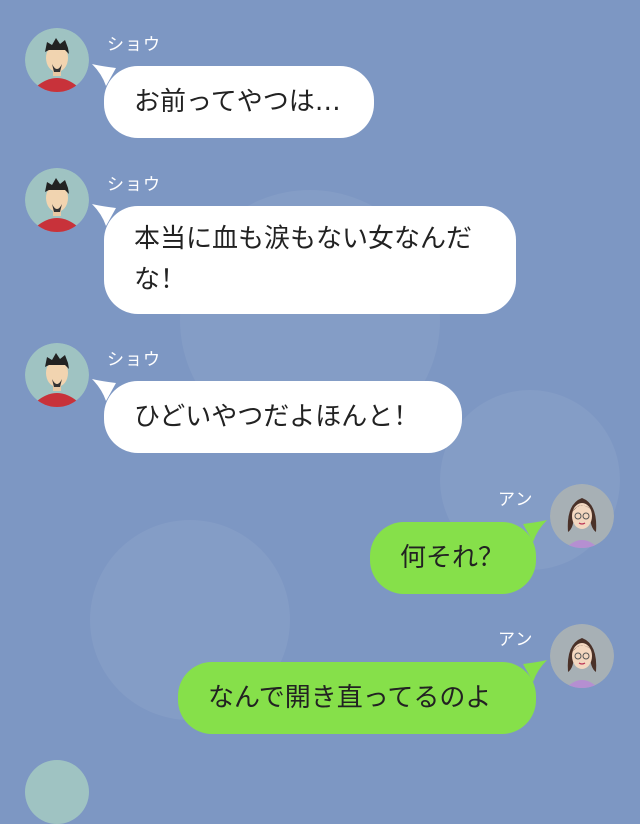 The width and height of the screenshot is (640, 824). What do you see at coordinates (350, 697) in the screenshot?
I see `message-text: なんで開き直ってるのよ` at bounding box center [350, 697].